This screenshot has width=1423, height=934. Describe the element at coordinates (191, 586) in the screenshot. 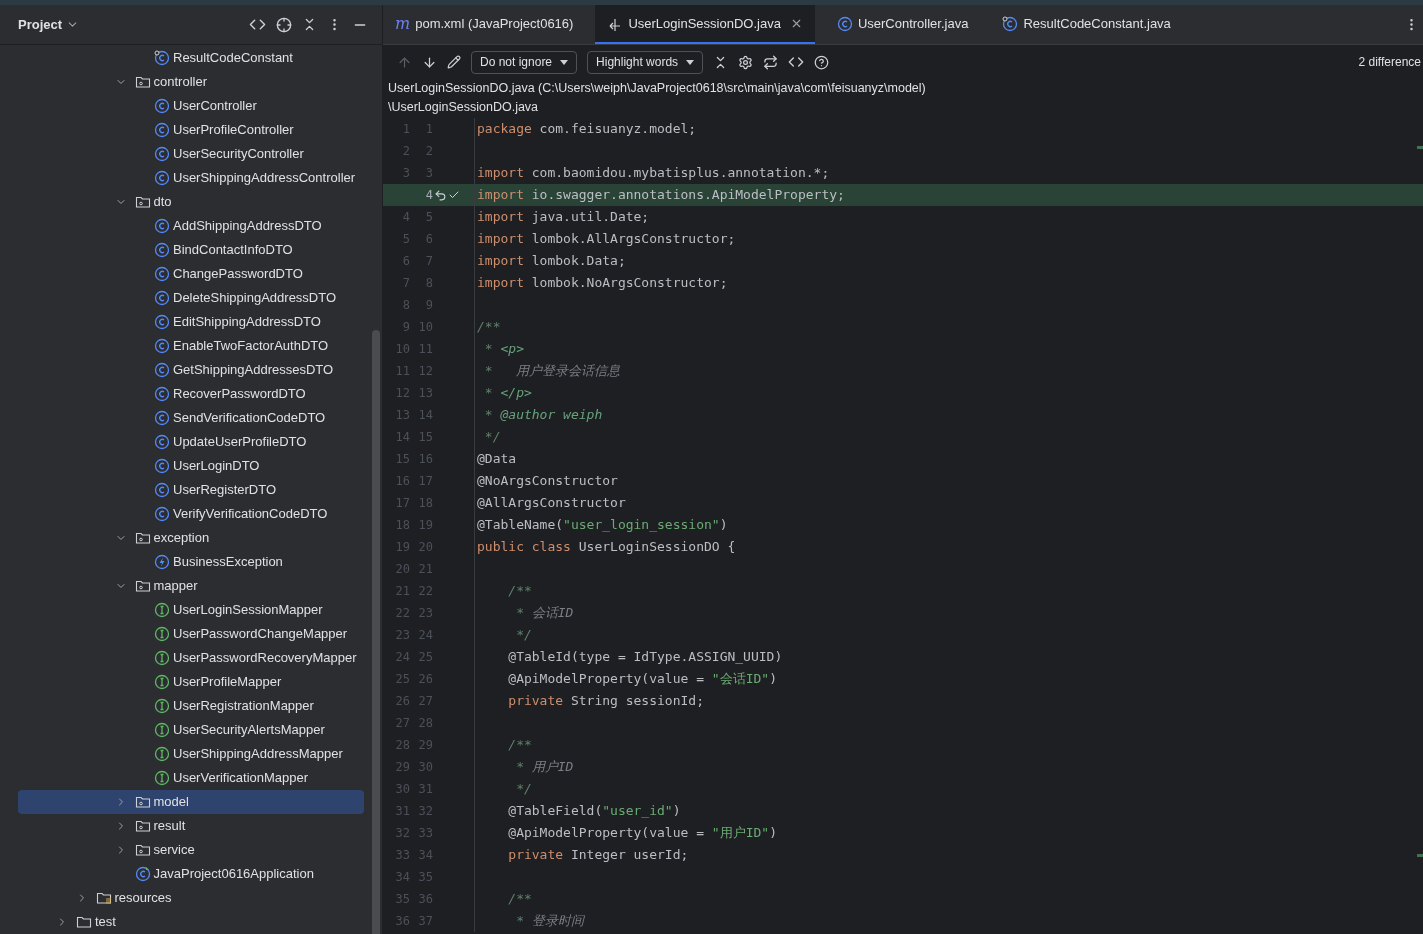

I see `tree-item: mapper` at that location.